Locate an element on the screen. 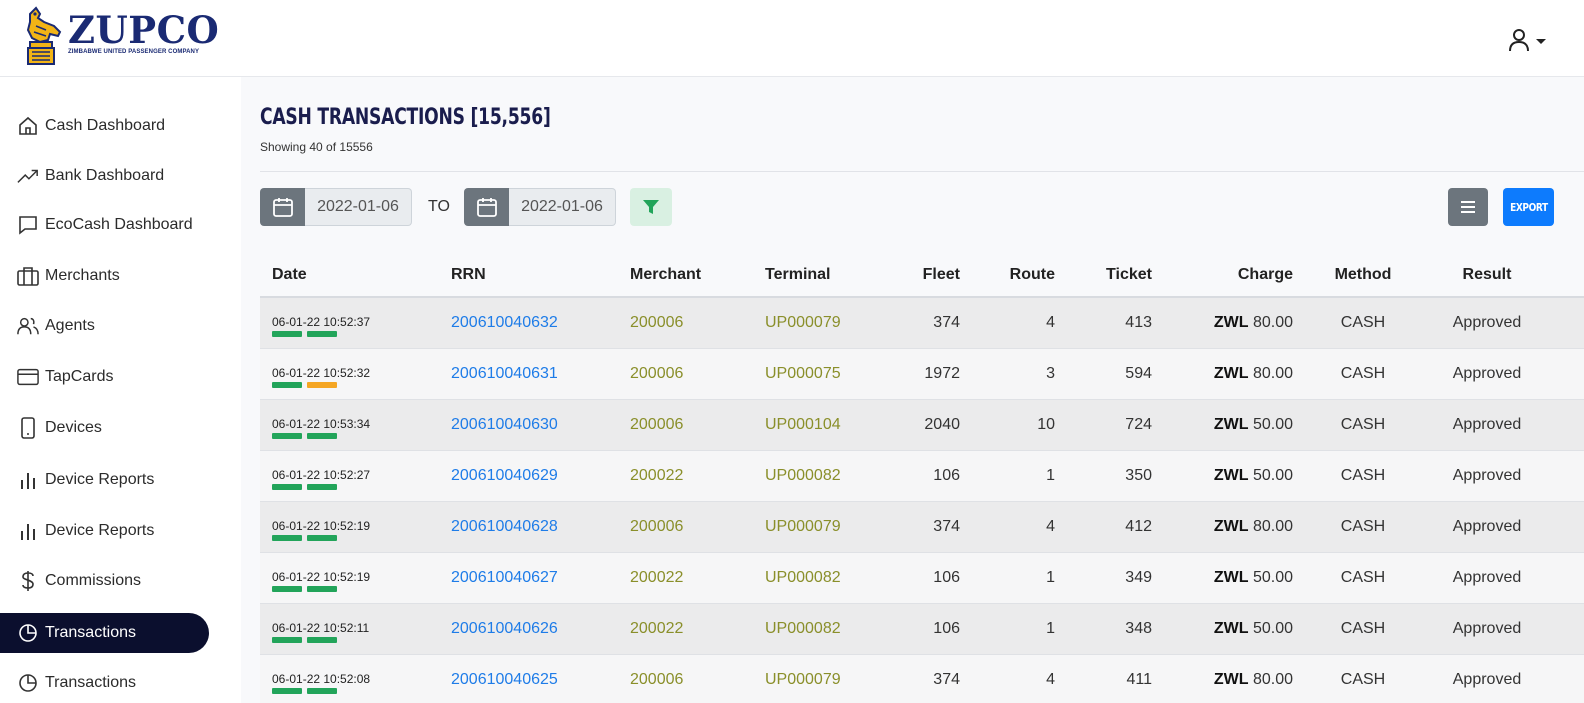  charge-amount: 50.00 is located at coordinates (1272, 577).